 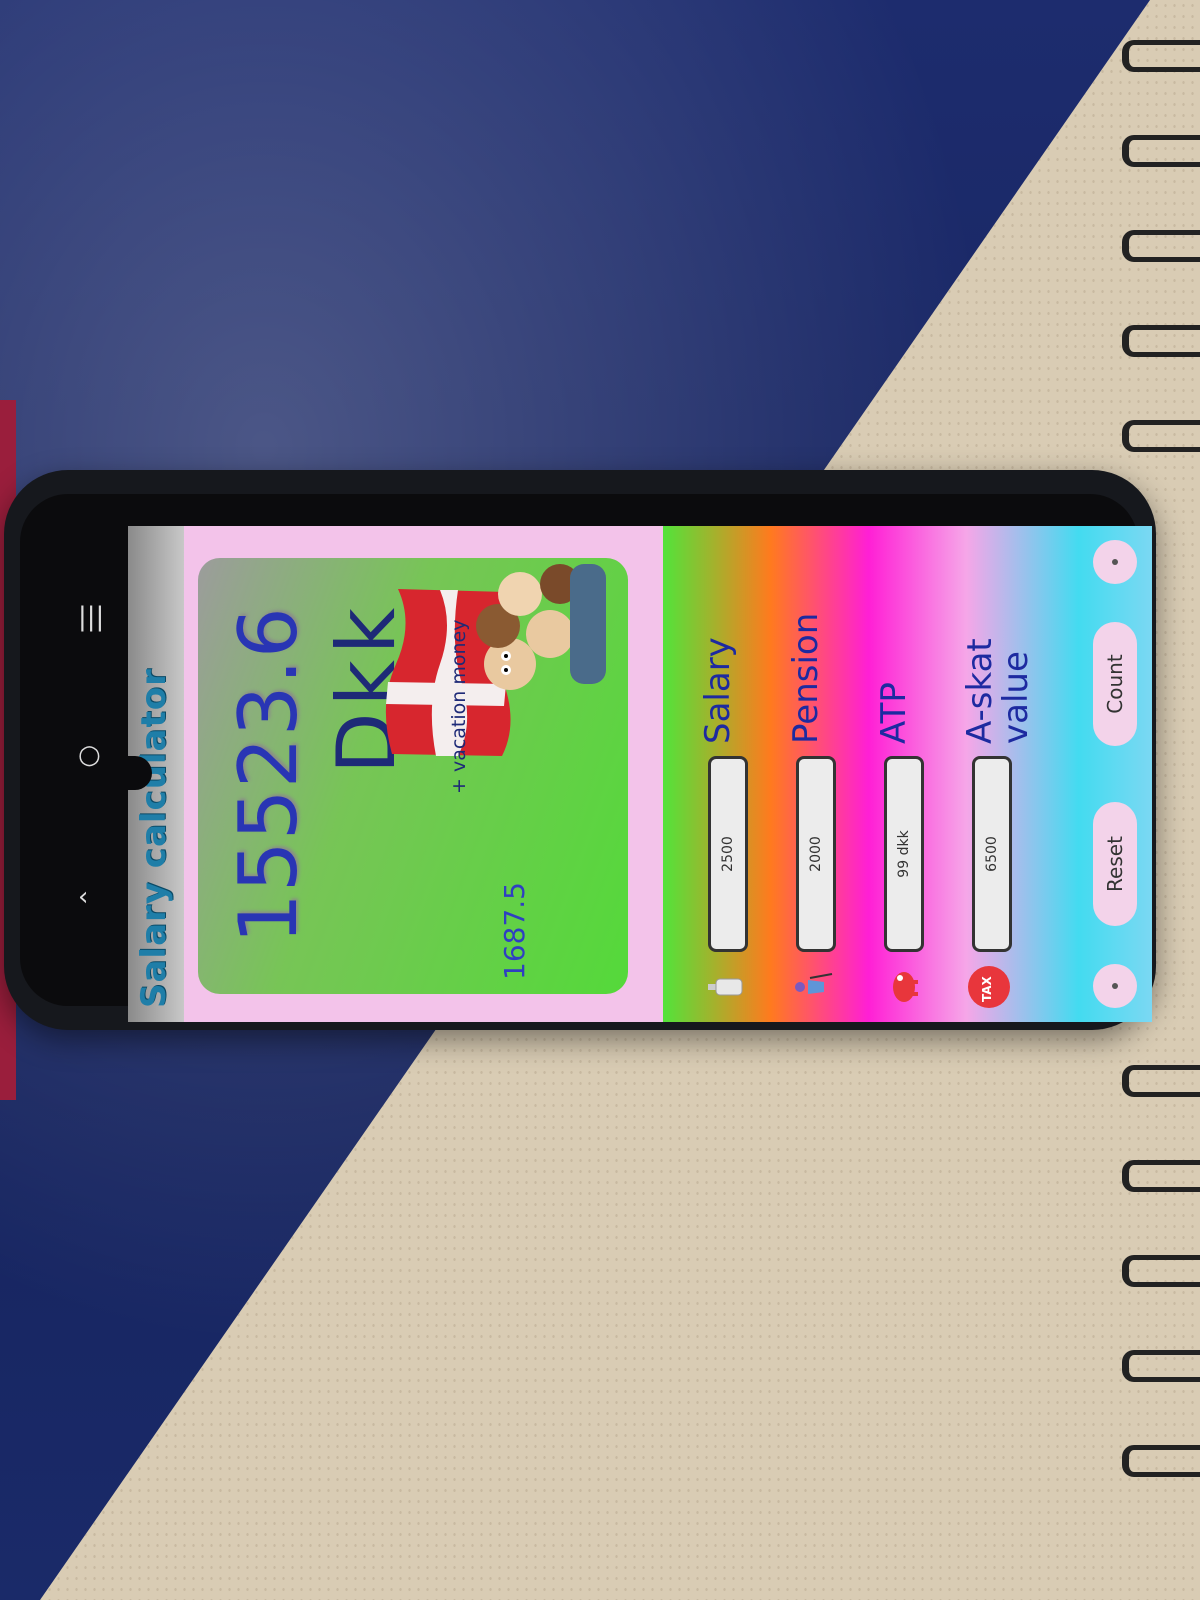 What do you see at coordinates (1115, 986) in the screenshot?
I see `left-dot-button` at bounding box center [1115, 986].